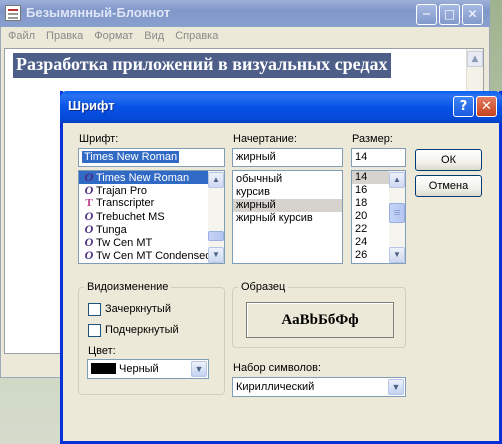 The height and width of the screenshot is (444, 502). Describe the element at coordinates (426, 14) in the screenshot. I see `minimize-button: ─` at that location.